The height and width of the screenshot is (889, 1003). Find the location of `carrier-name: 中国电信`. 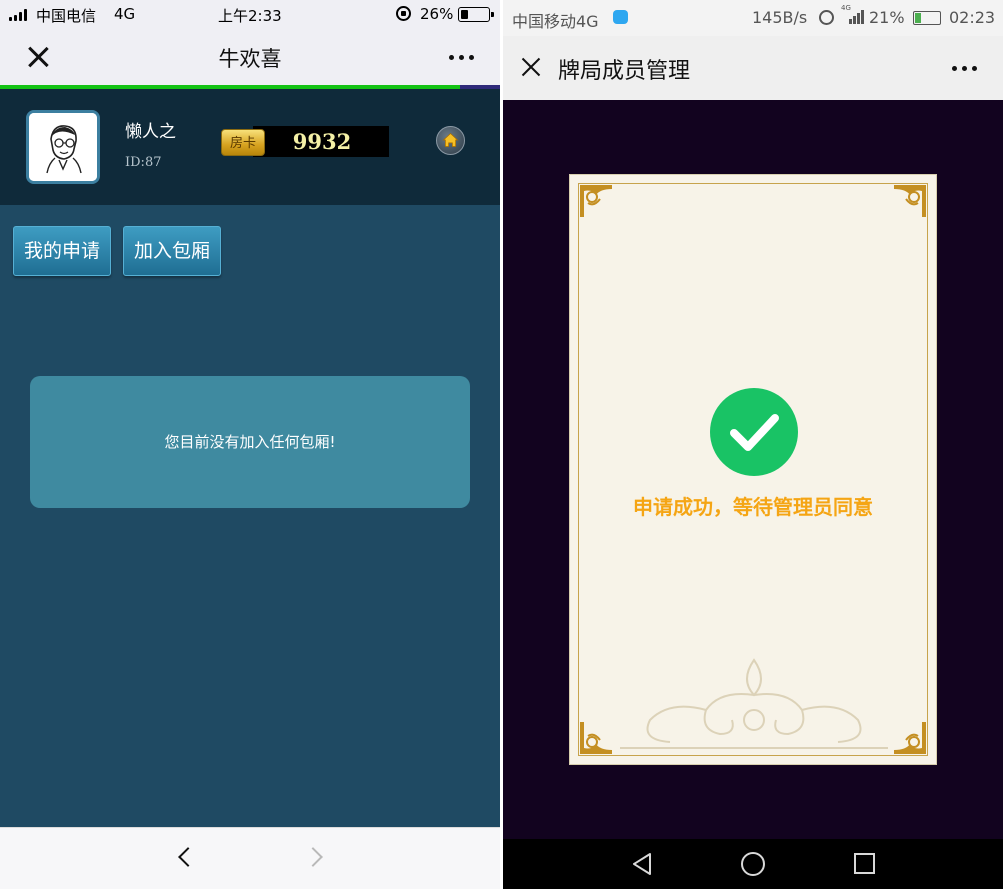

carrier-name: 中国电信 is located at coordinates (66, 16).